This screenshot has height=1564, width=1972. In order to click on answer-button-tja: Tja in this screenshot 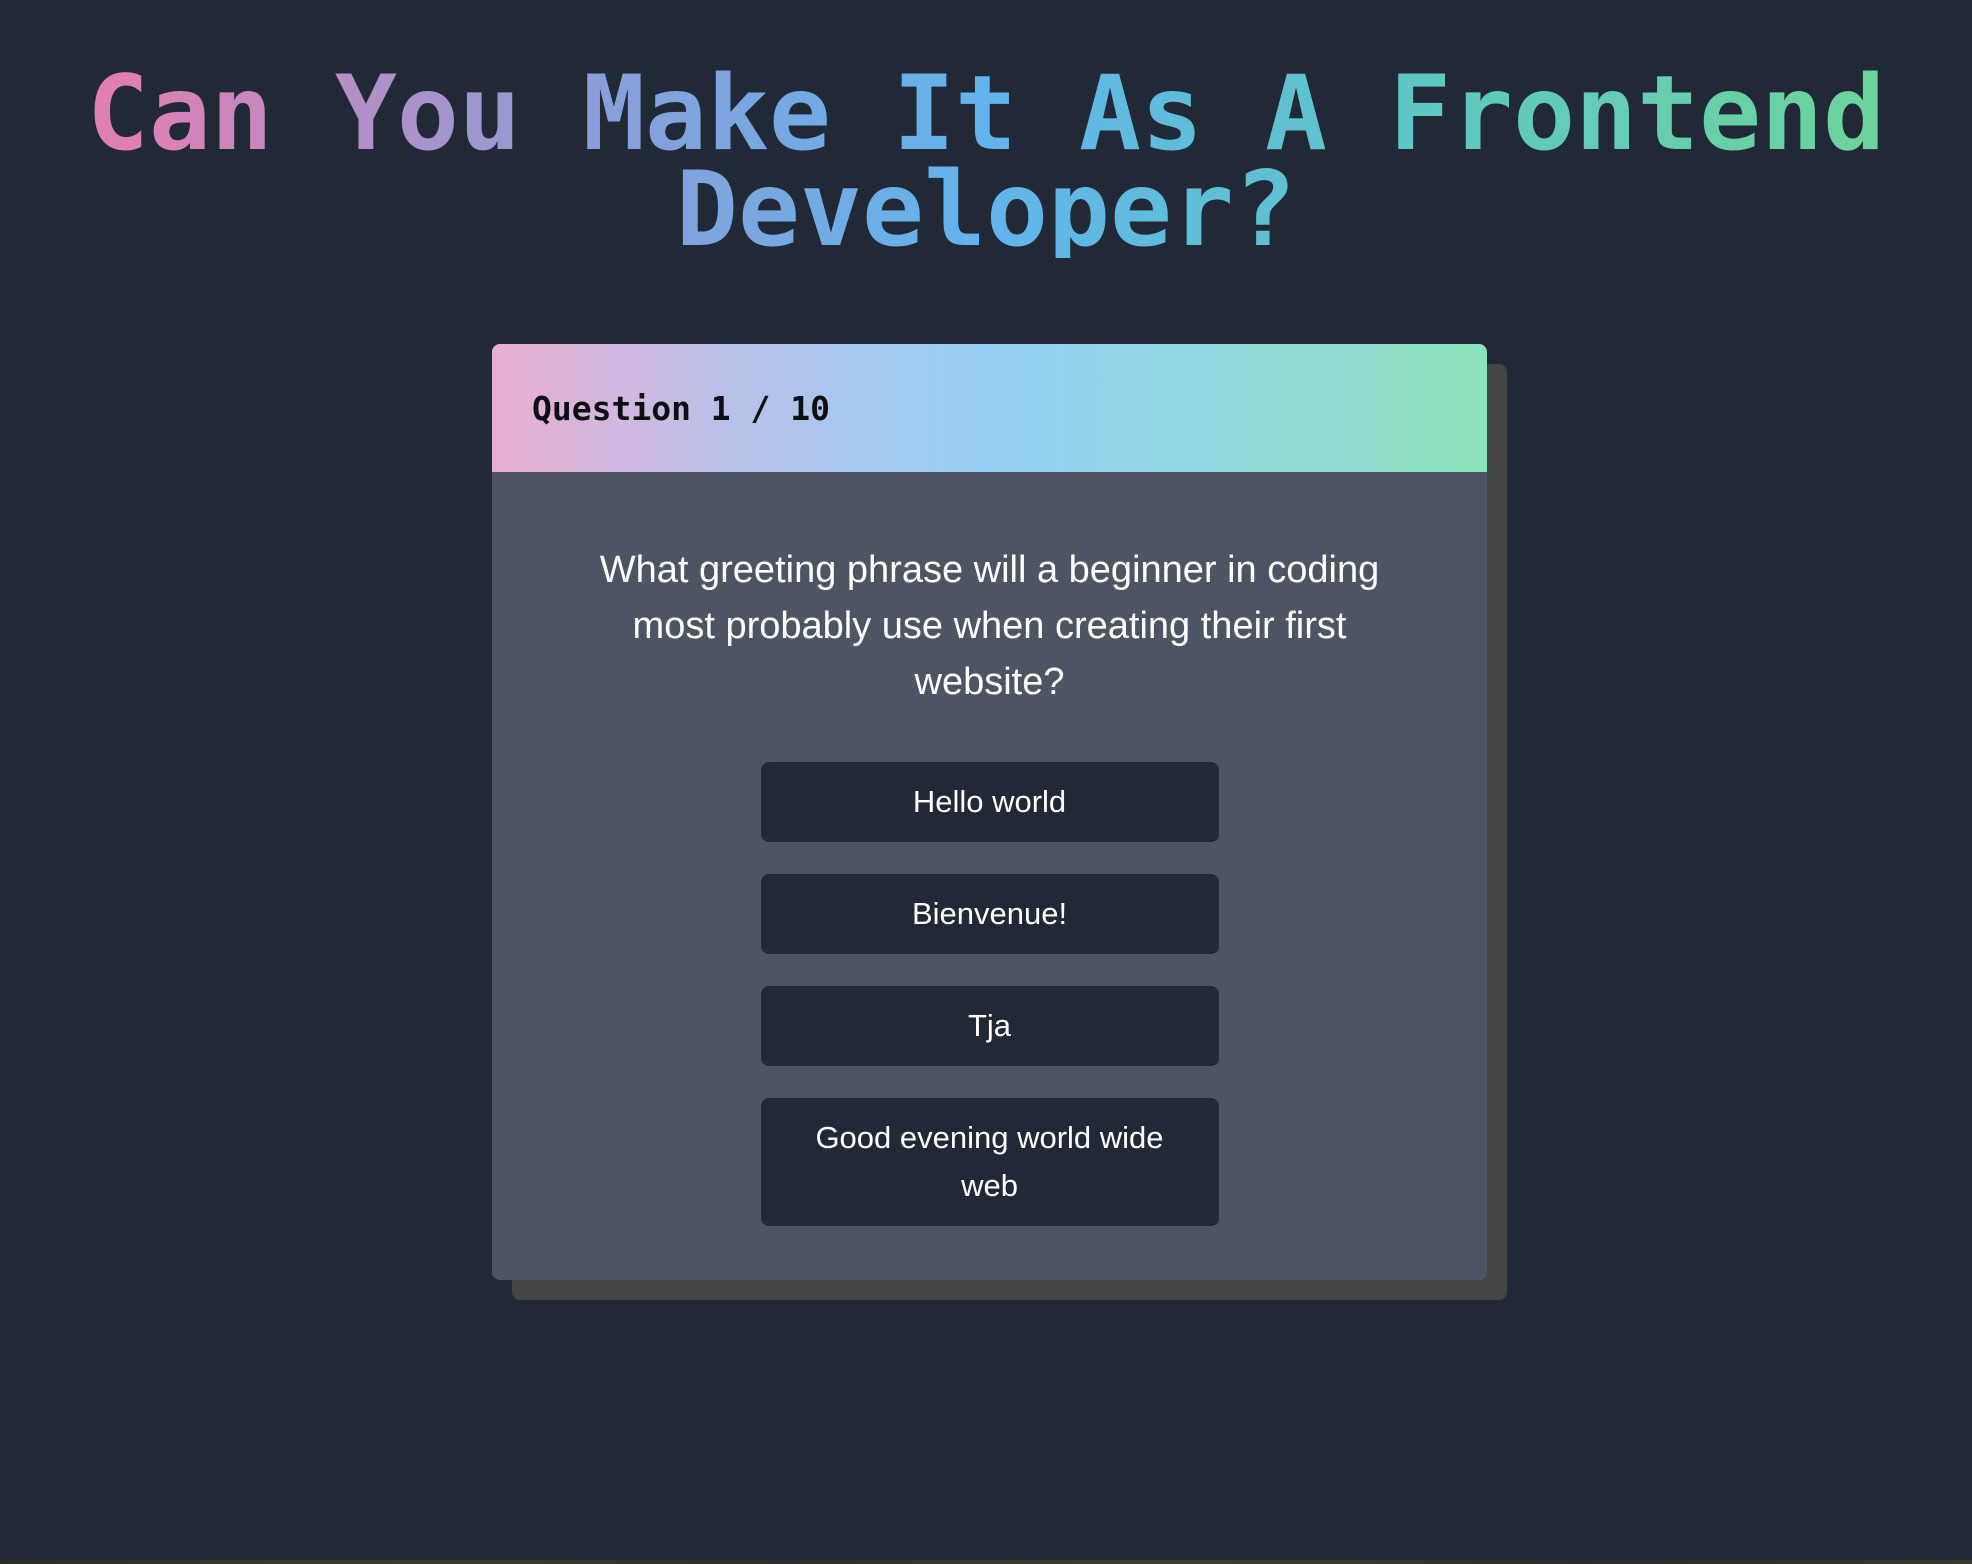, I will do `click(989, 1026)`.